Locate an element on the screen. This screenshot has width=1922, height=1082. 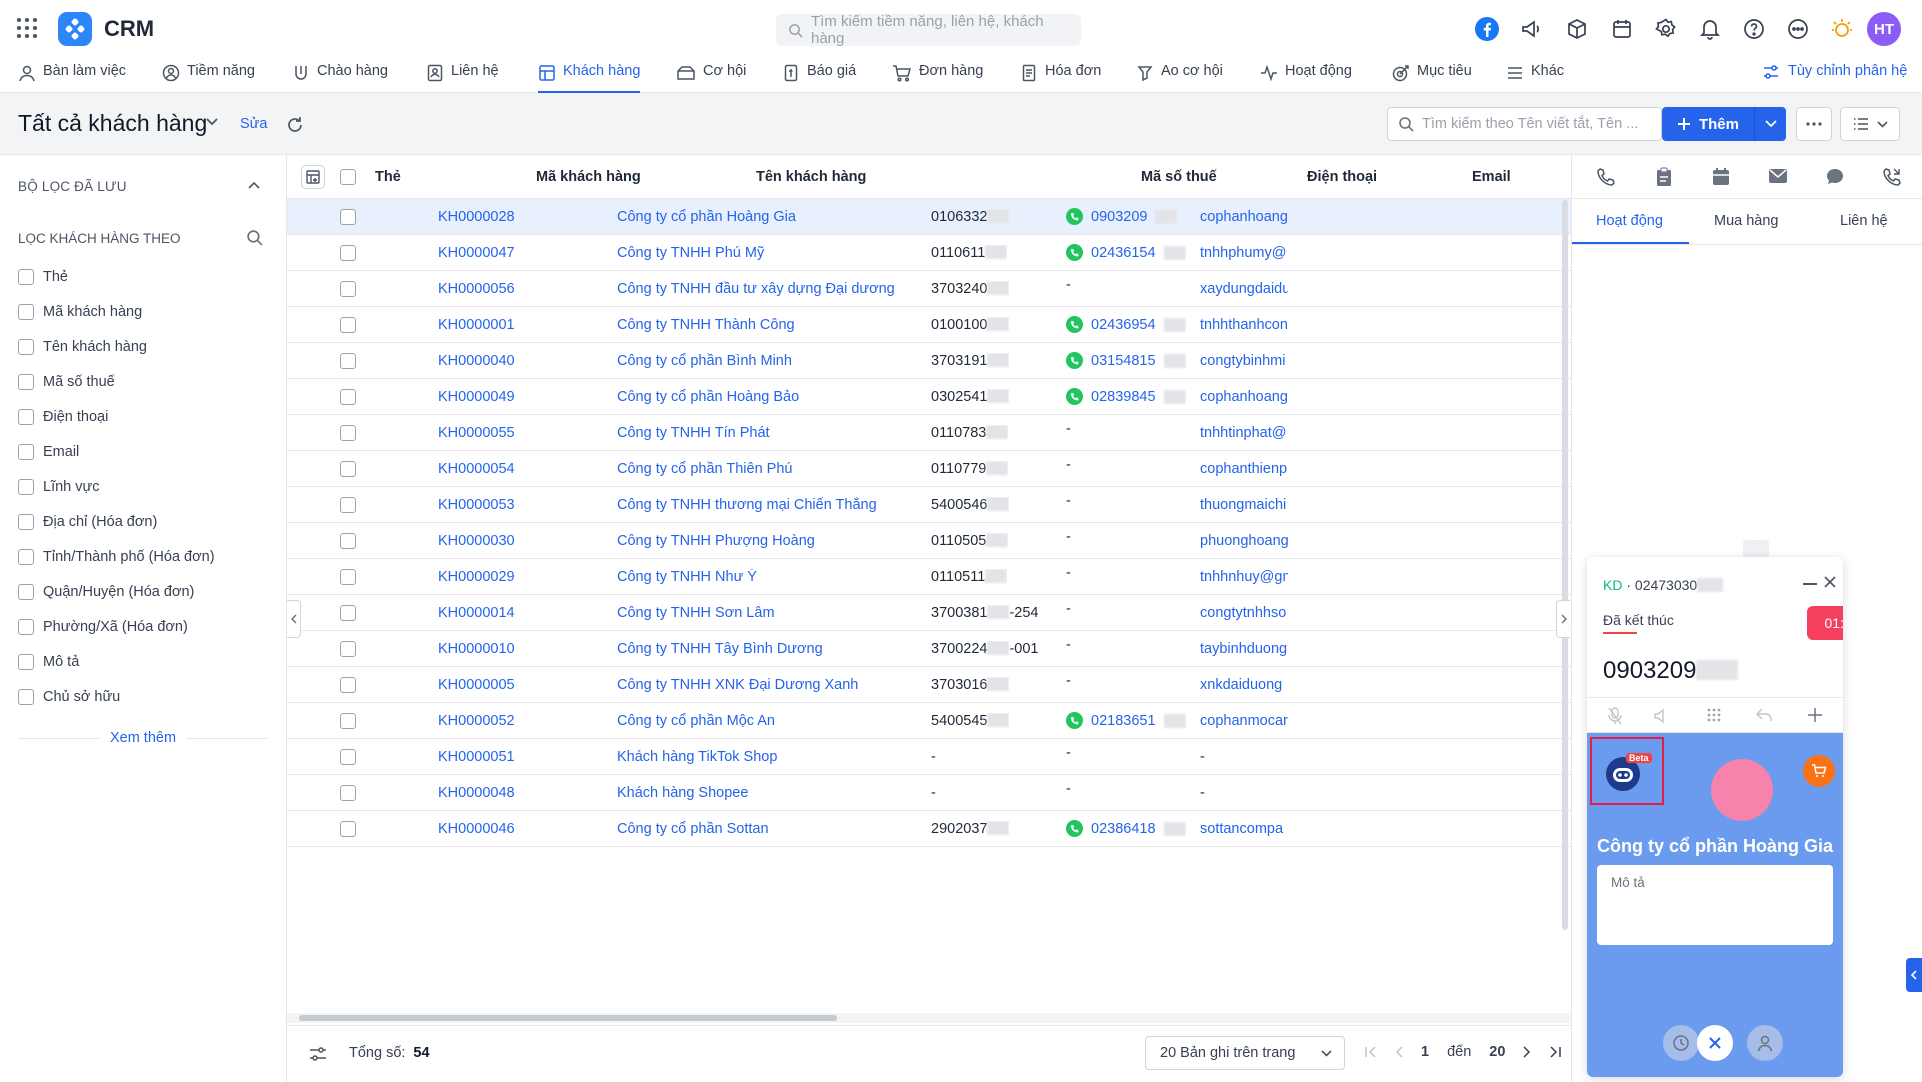
email-link: phuonghoang is located at coordinates (1244, 541).